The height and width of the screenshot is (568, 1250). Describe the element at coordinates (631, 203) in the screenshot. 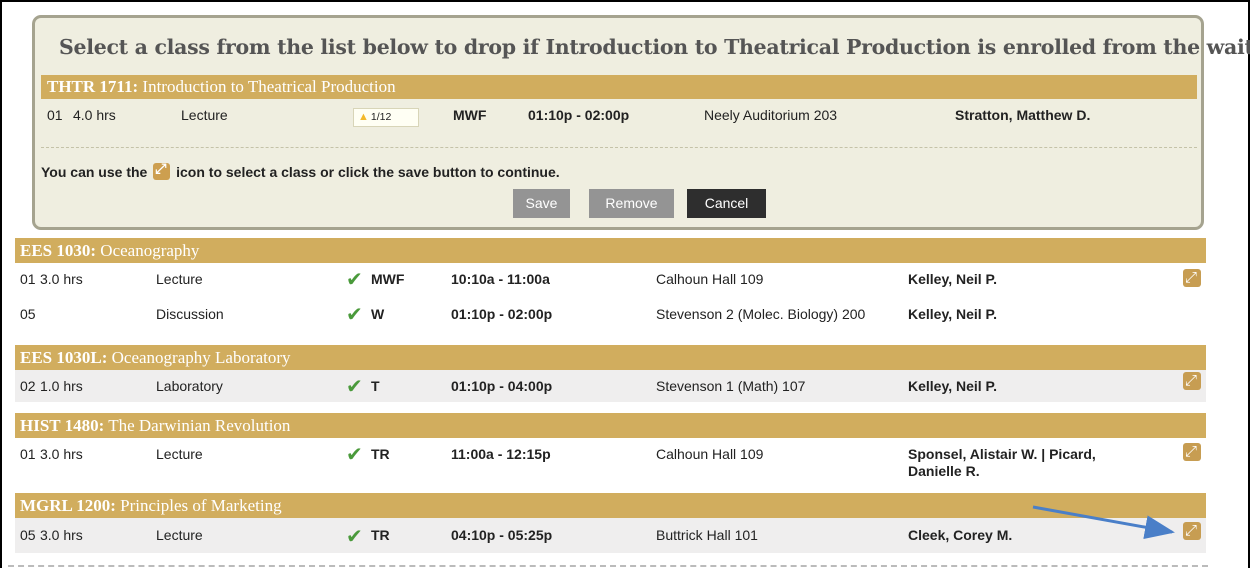

I see `remove-button: Remove` at that location.